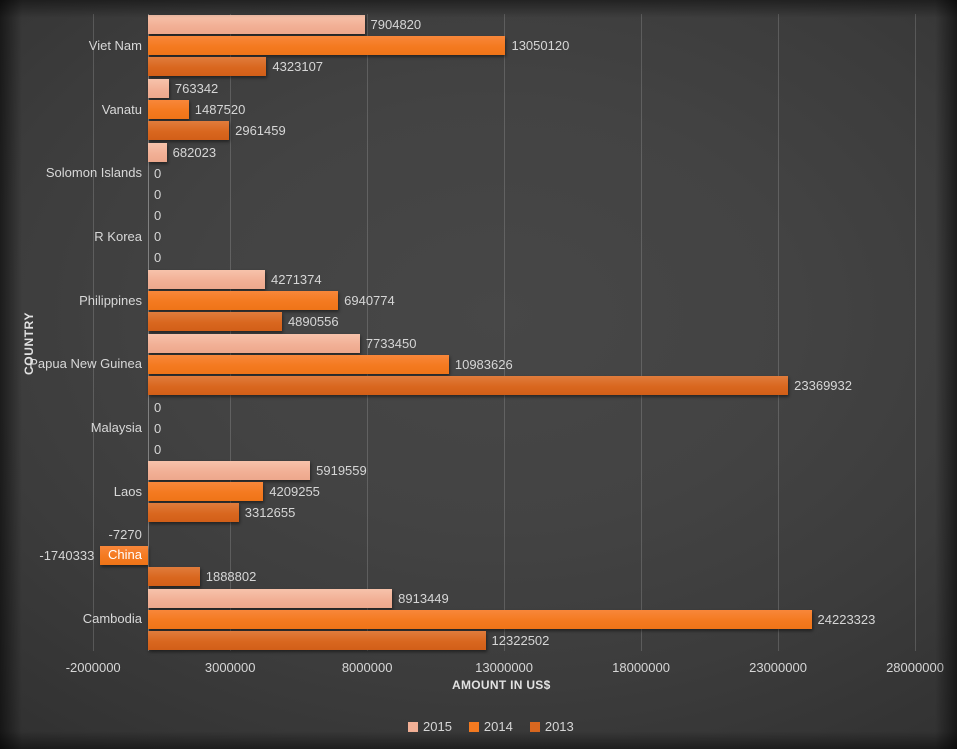 This screenshot has height=749, width=957. Describe the element at coordinates (125, 555) in the screenshot. I see `y-axis-category-label: China` at that location.